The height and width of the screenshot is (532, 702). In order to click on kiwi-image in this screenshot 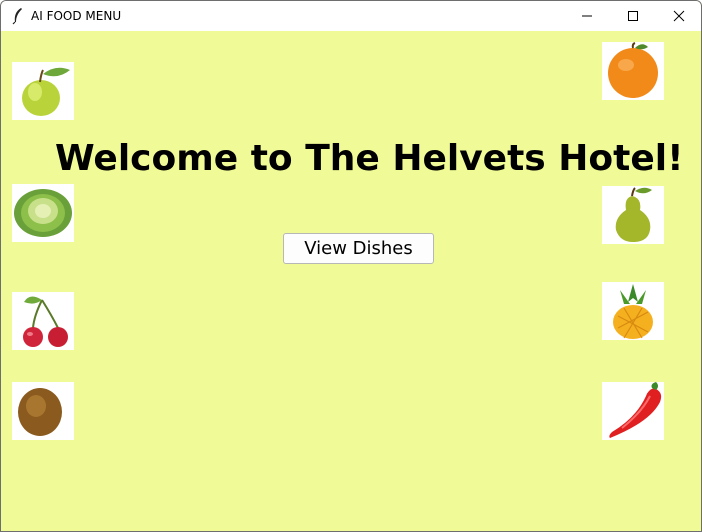, I will do `click(43, 411)`.